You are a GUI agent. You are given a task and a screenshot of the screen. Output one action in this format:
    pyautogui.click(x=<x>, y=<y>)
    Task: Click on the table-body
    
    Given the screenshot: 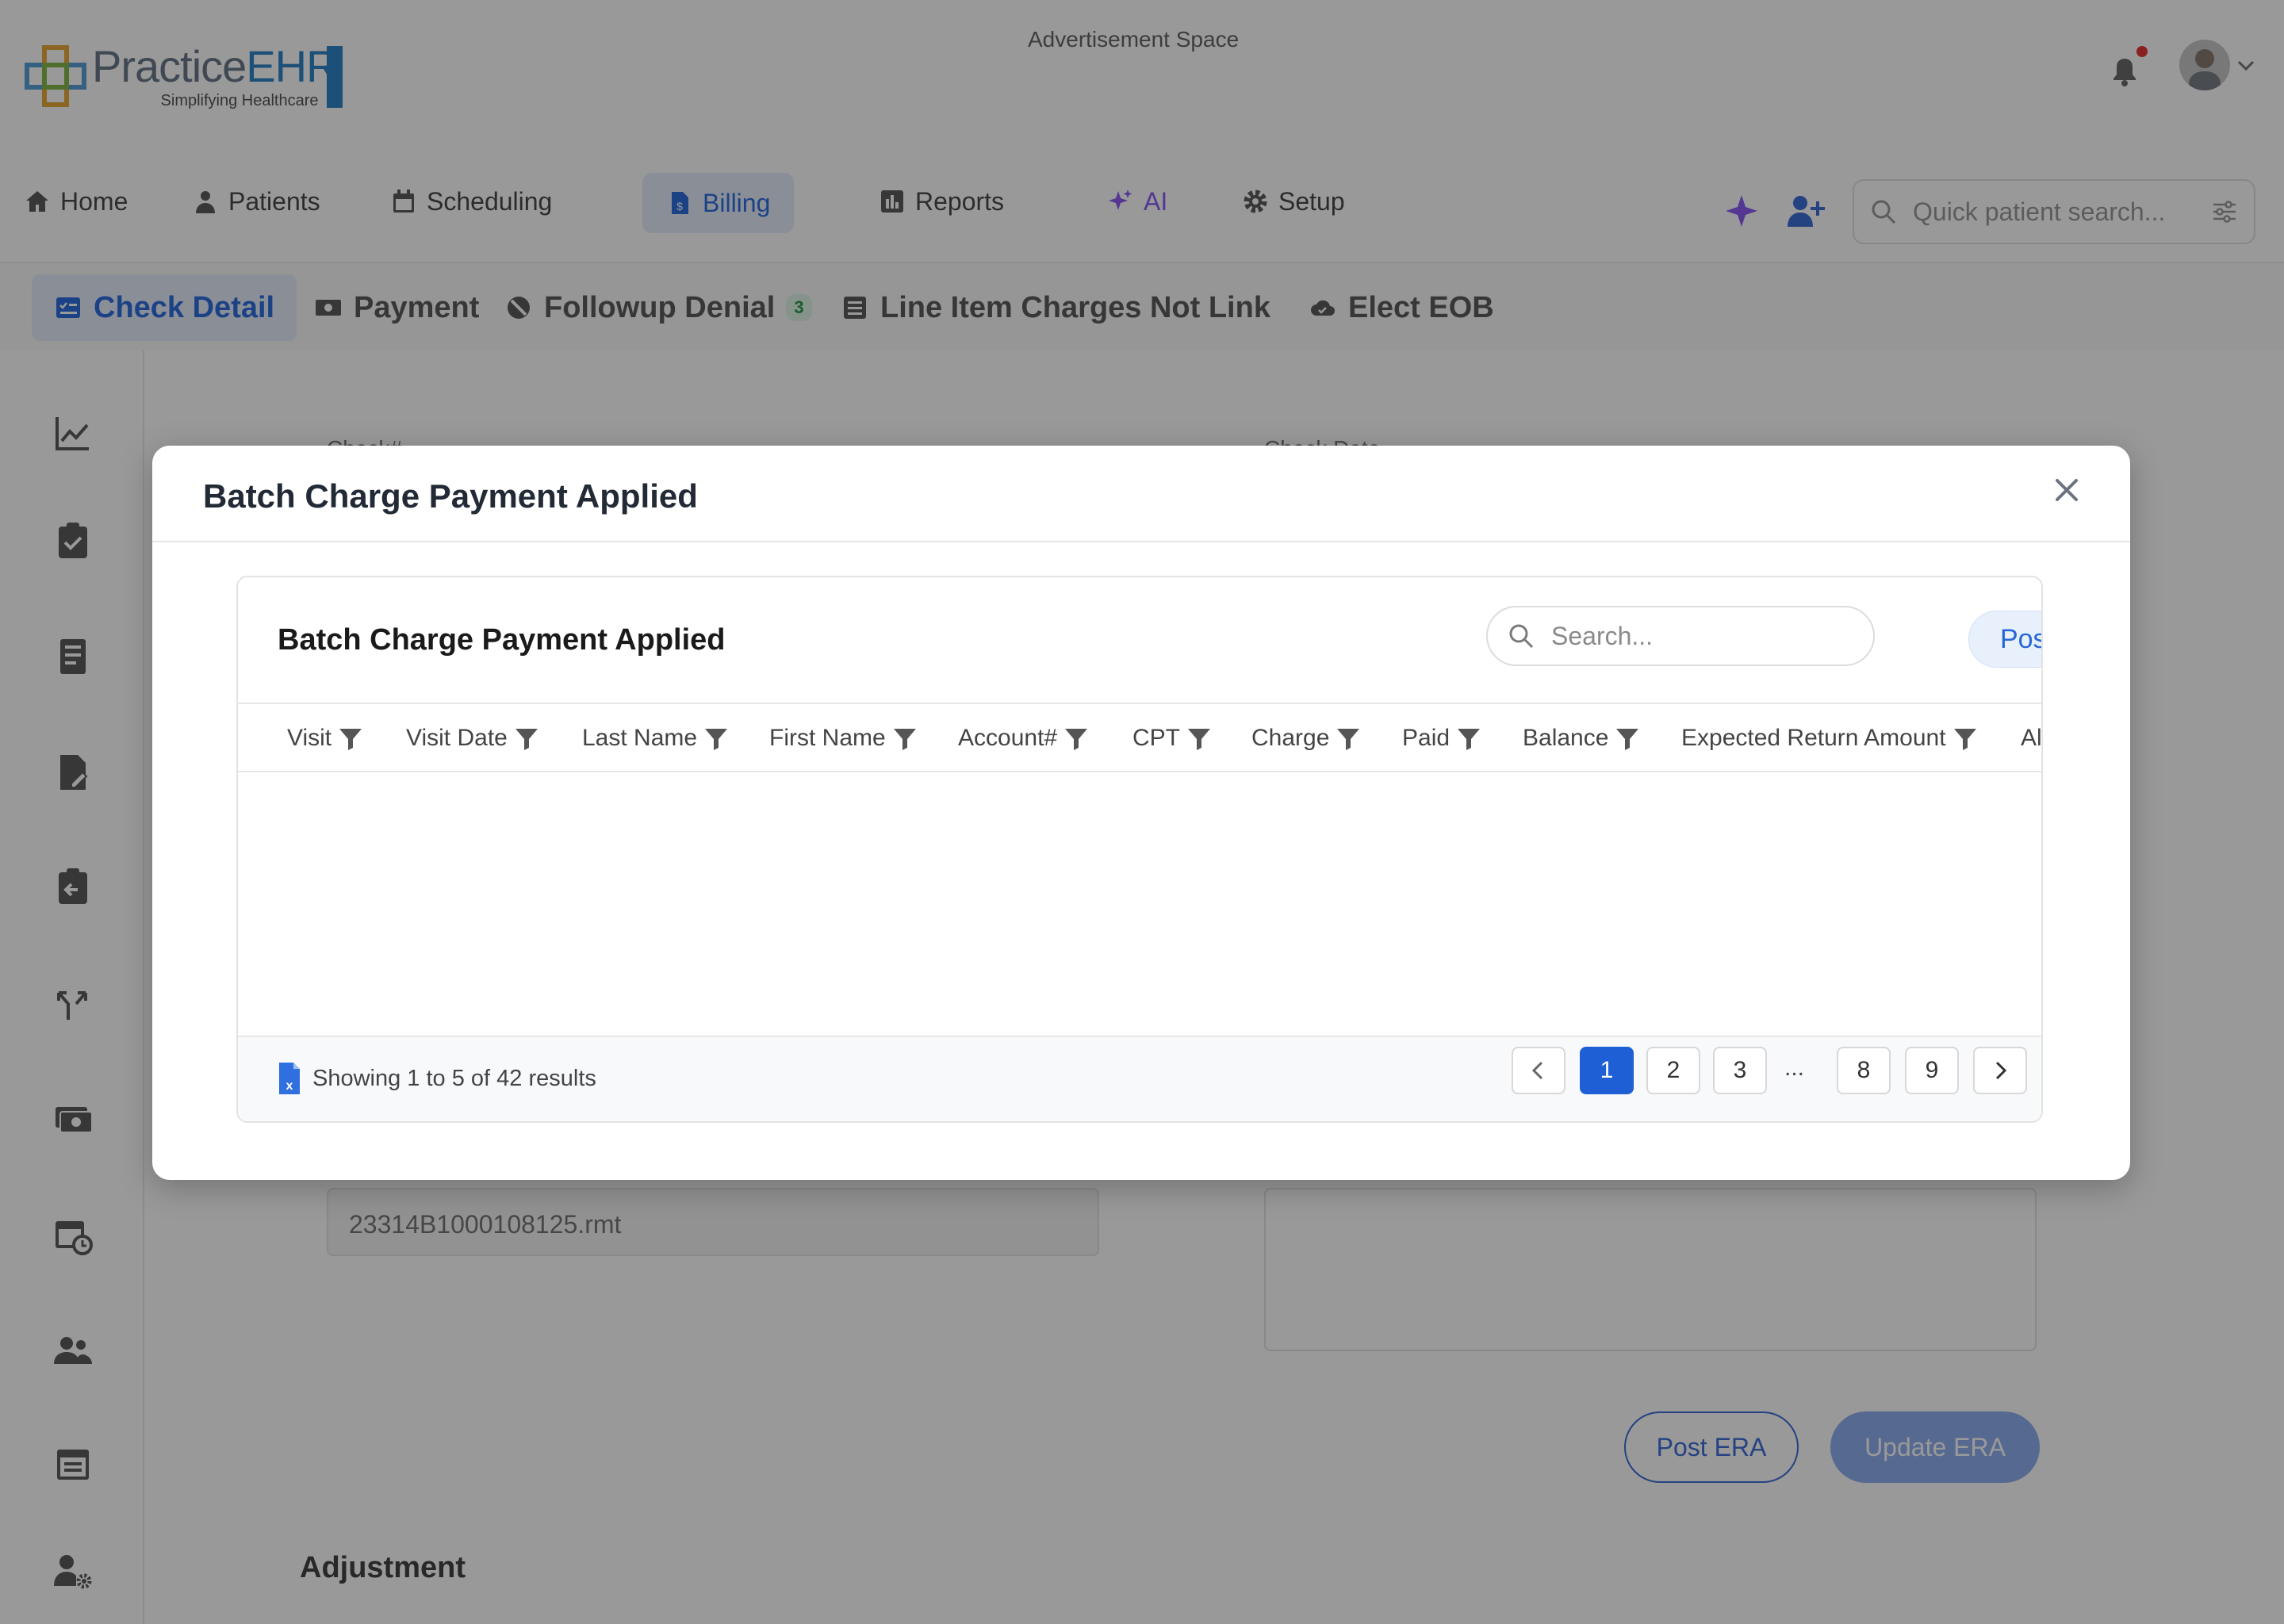 What is the action you would take?
    pyautogui.click(x=1139, y=904)
    